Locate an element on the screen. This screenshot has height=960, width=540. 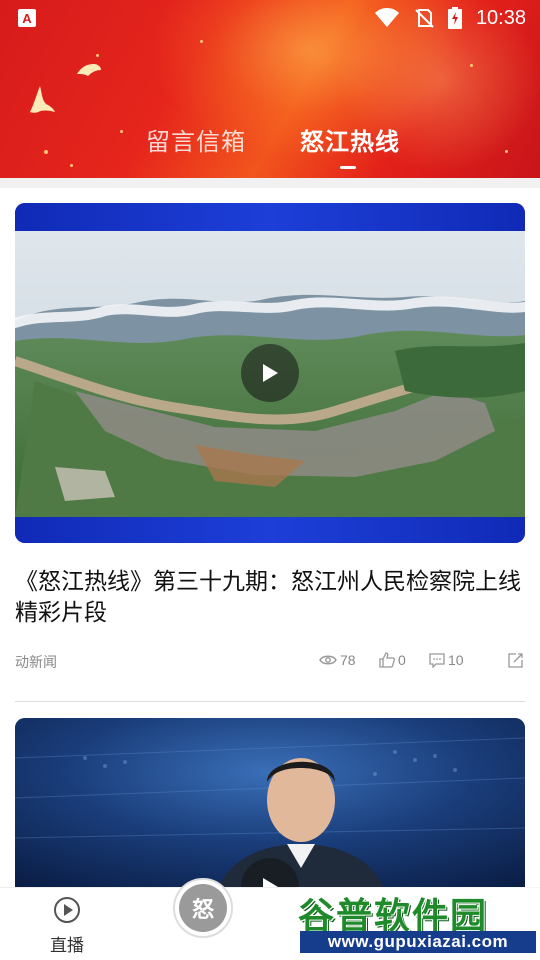
battery-charging-icon is located at coordinates (454, 18).